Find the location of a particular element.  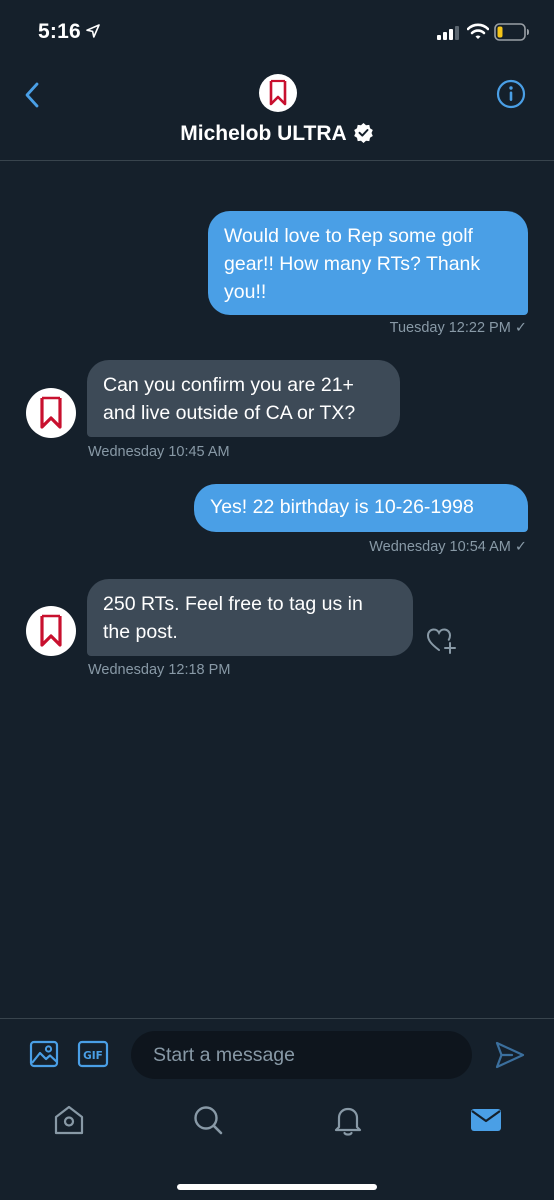

status-bar: 5:16 is located at coordinates (277, 32).